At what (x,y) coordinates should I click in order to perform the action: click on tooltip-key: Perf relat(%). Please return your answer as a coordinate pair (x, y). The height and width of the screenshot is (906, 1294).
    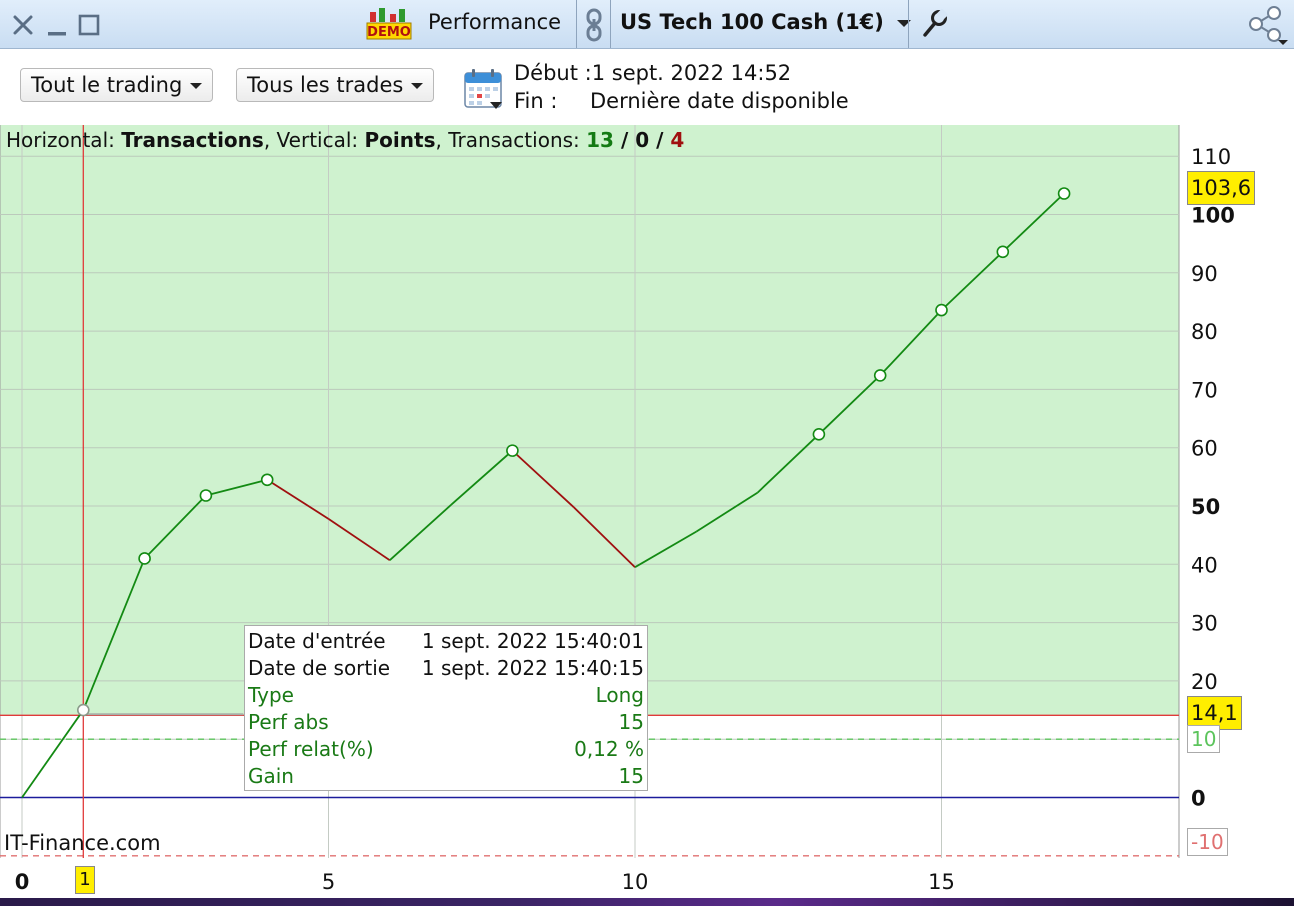
    Looking at the image, I should click on (311, 749).